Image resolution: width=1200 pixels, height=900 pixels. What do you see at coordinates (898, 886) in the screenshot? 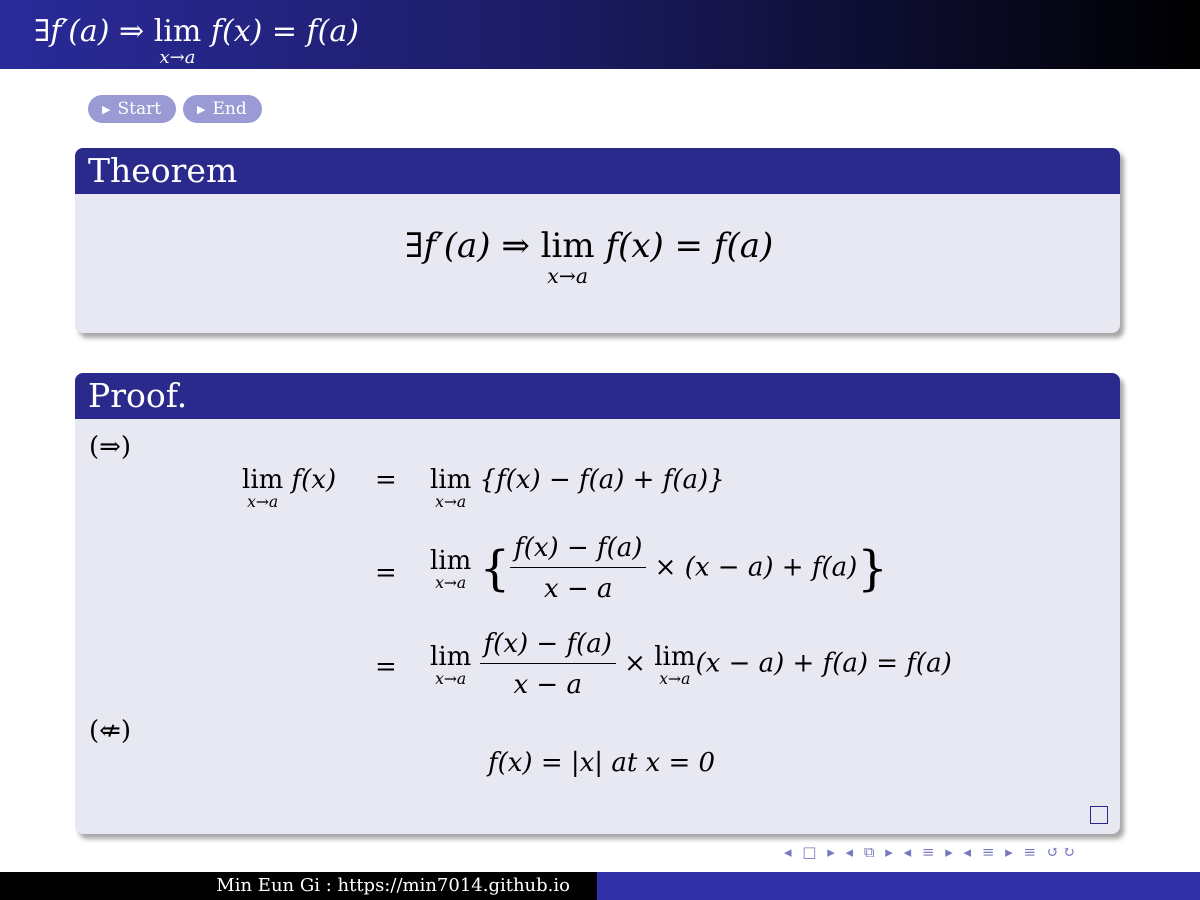
I see `footer-bar` at bounding box center [898, 886].